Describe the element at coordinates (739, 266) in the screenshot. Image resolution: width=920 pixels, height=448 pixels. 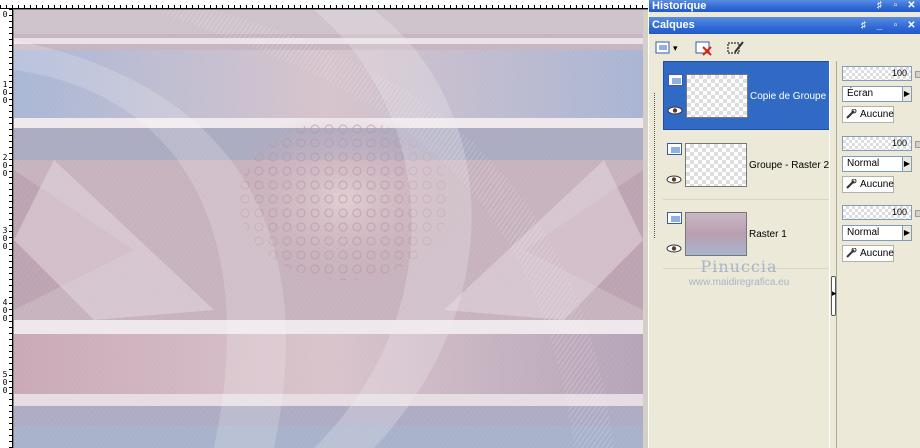
I see `watermark-name: Pinuccia` at that location.